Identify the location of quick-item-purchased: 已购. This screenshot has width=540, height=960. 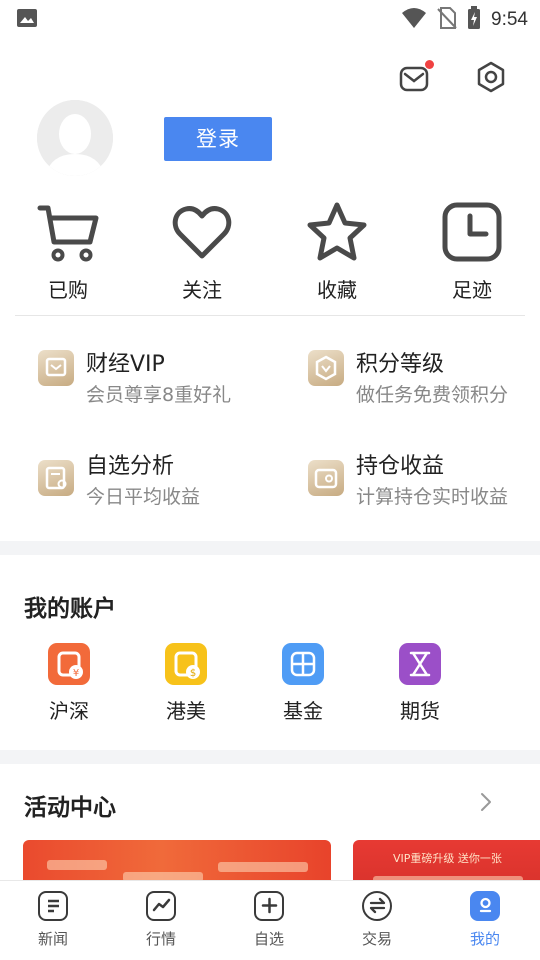
(68, 251).